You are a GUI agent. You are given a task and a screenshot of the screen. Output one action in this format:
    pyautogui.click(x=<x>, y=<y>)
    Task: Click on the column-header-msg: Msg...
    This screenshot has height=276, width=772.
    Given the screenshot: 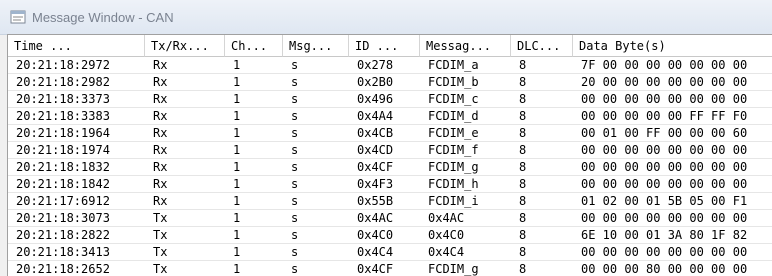 What is the action you would take?
    pyautogui.click(x=316, y=46)
    